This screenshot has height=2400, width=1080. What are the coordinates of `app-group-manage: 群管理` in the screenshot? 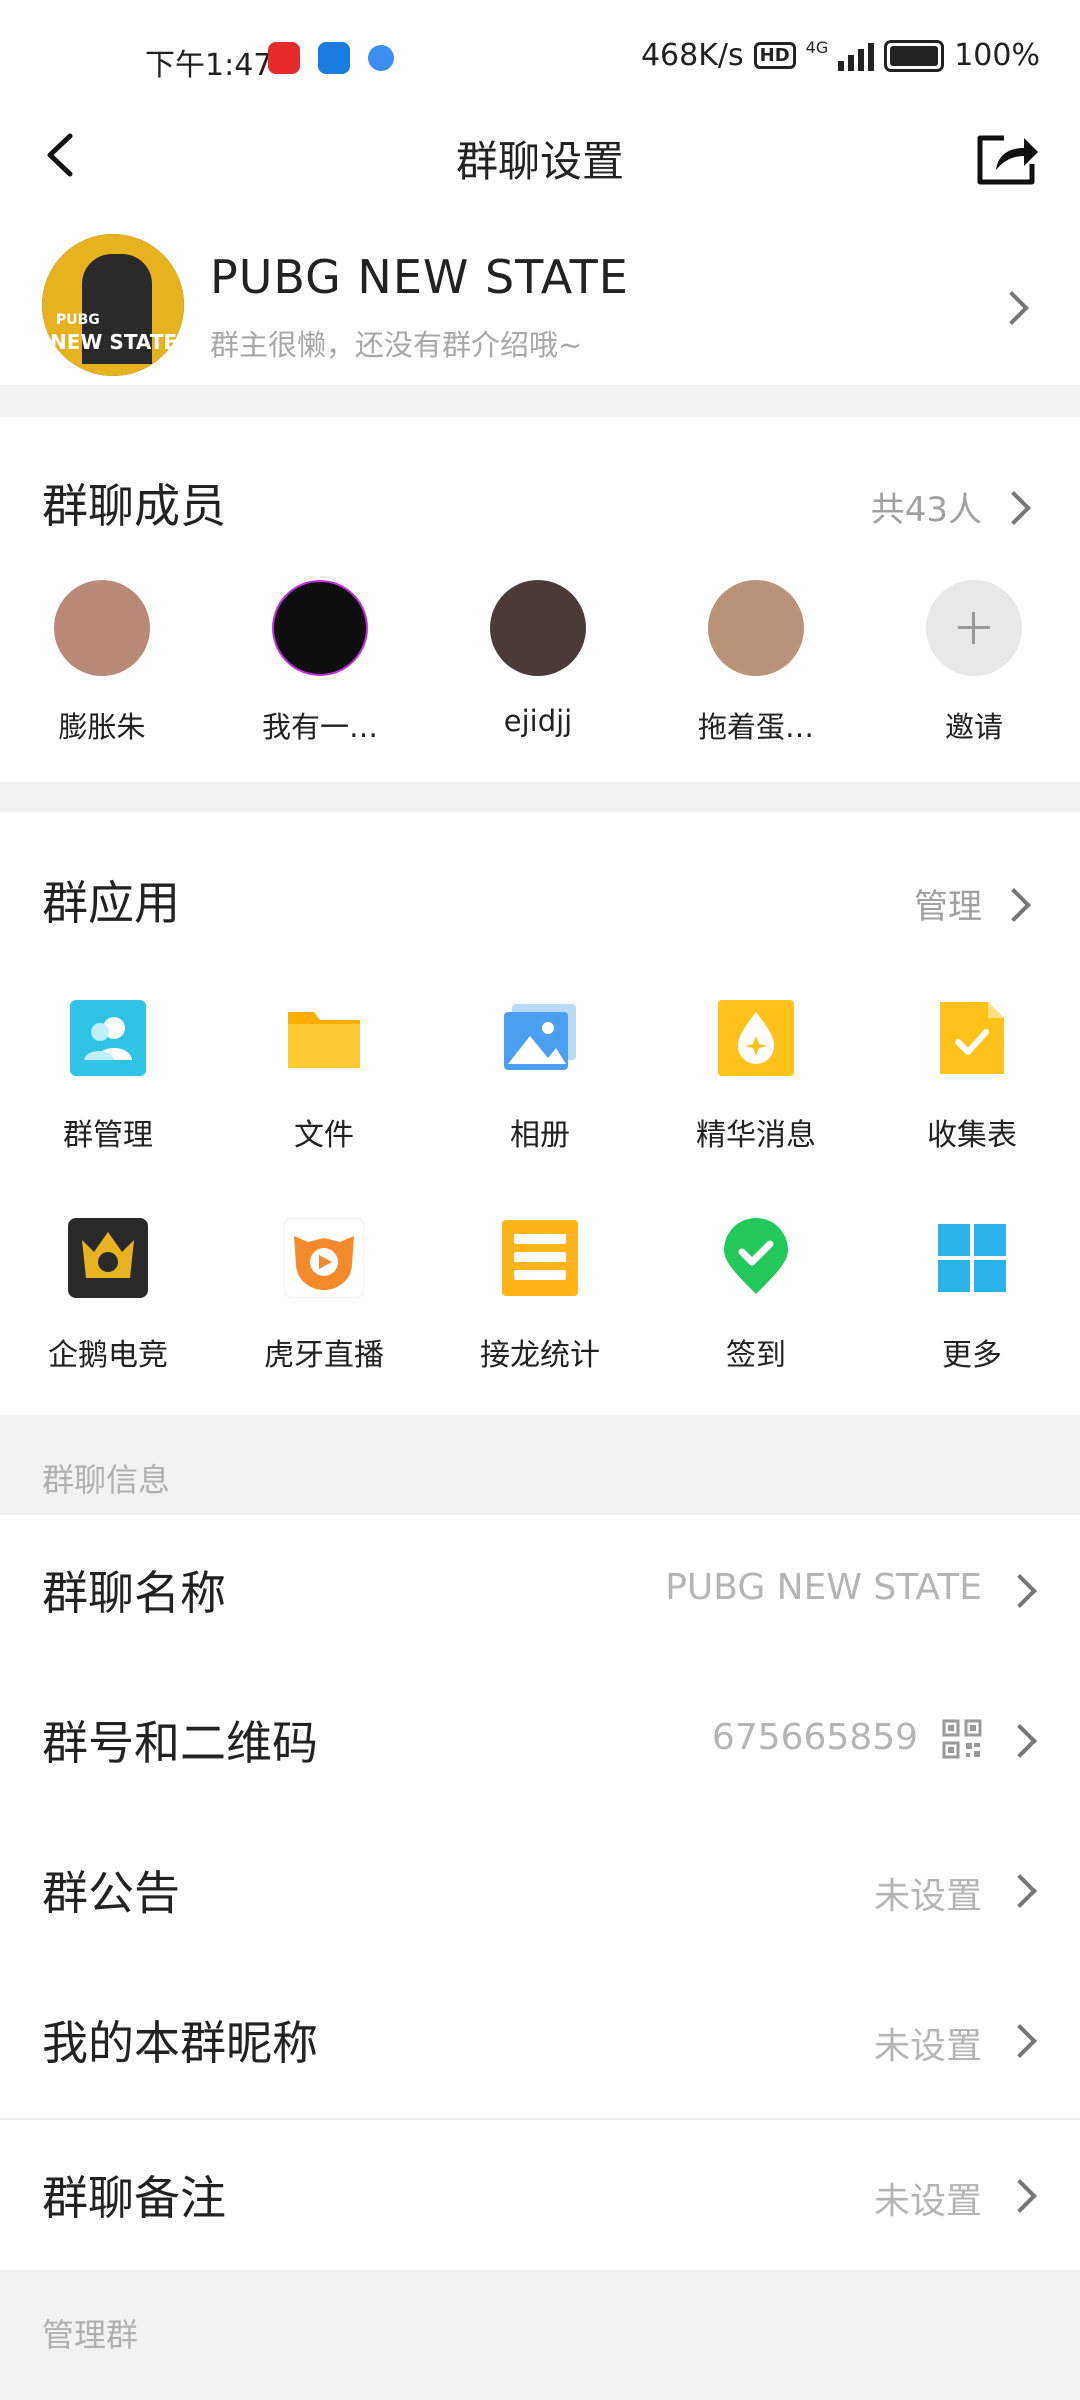 It's located at (108, 1076).